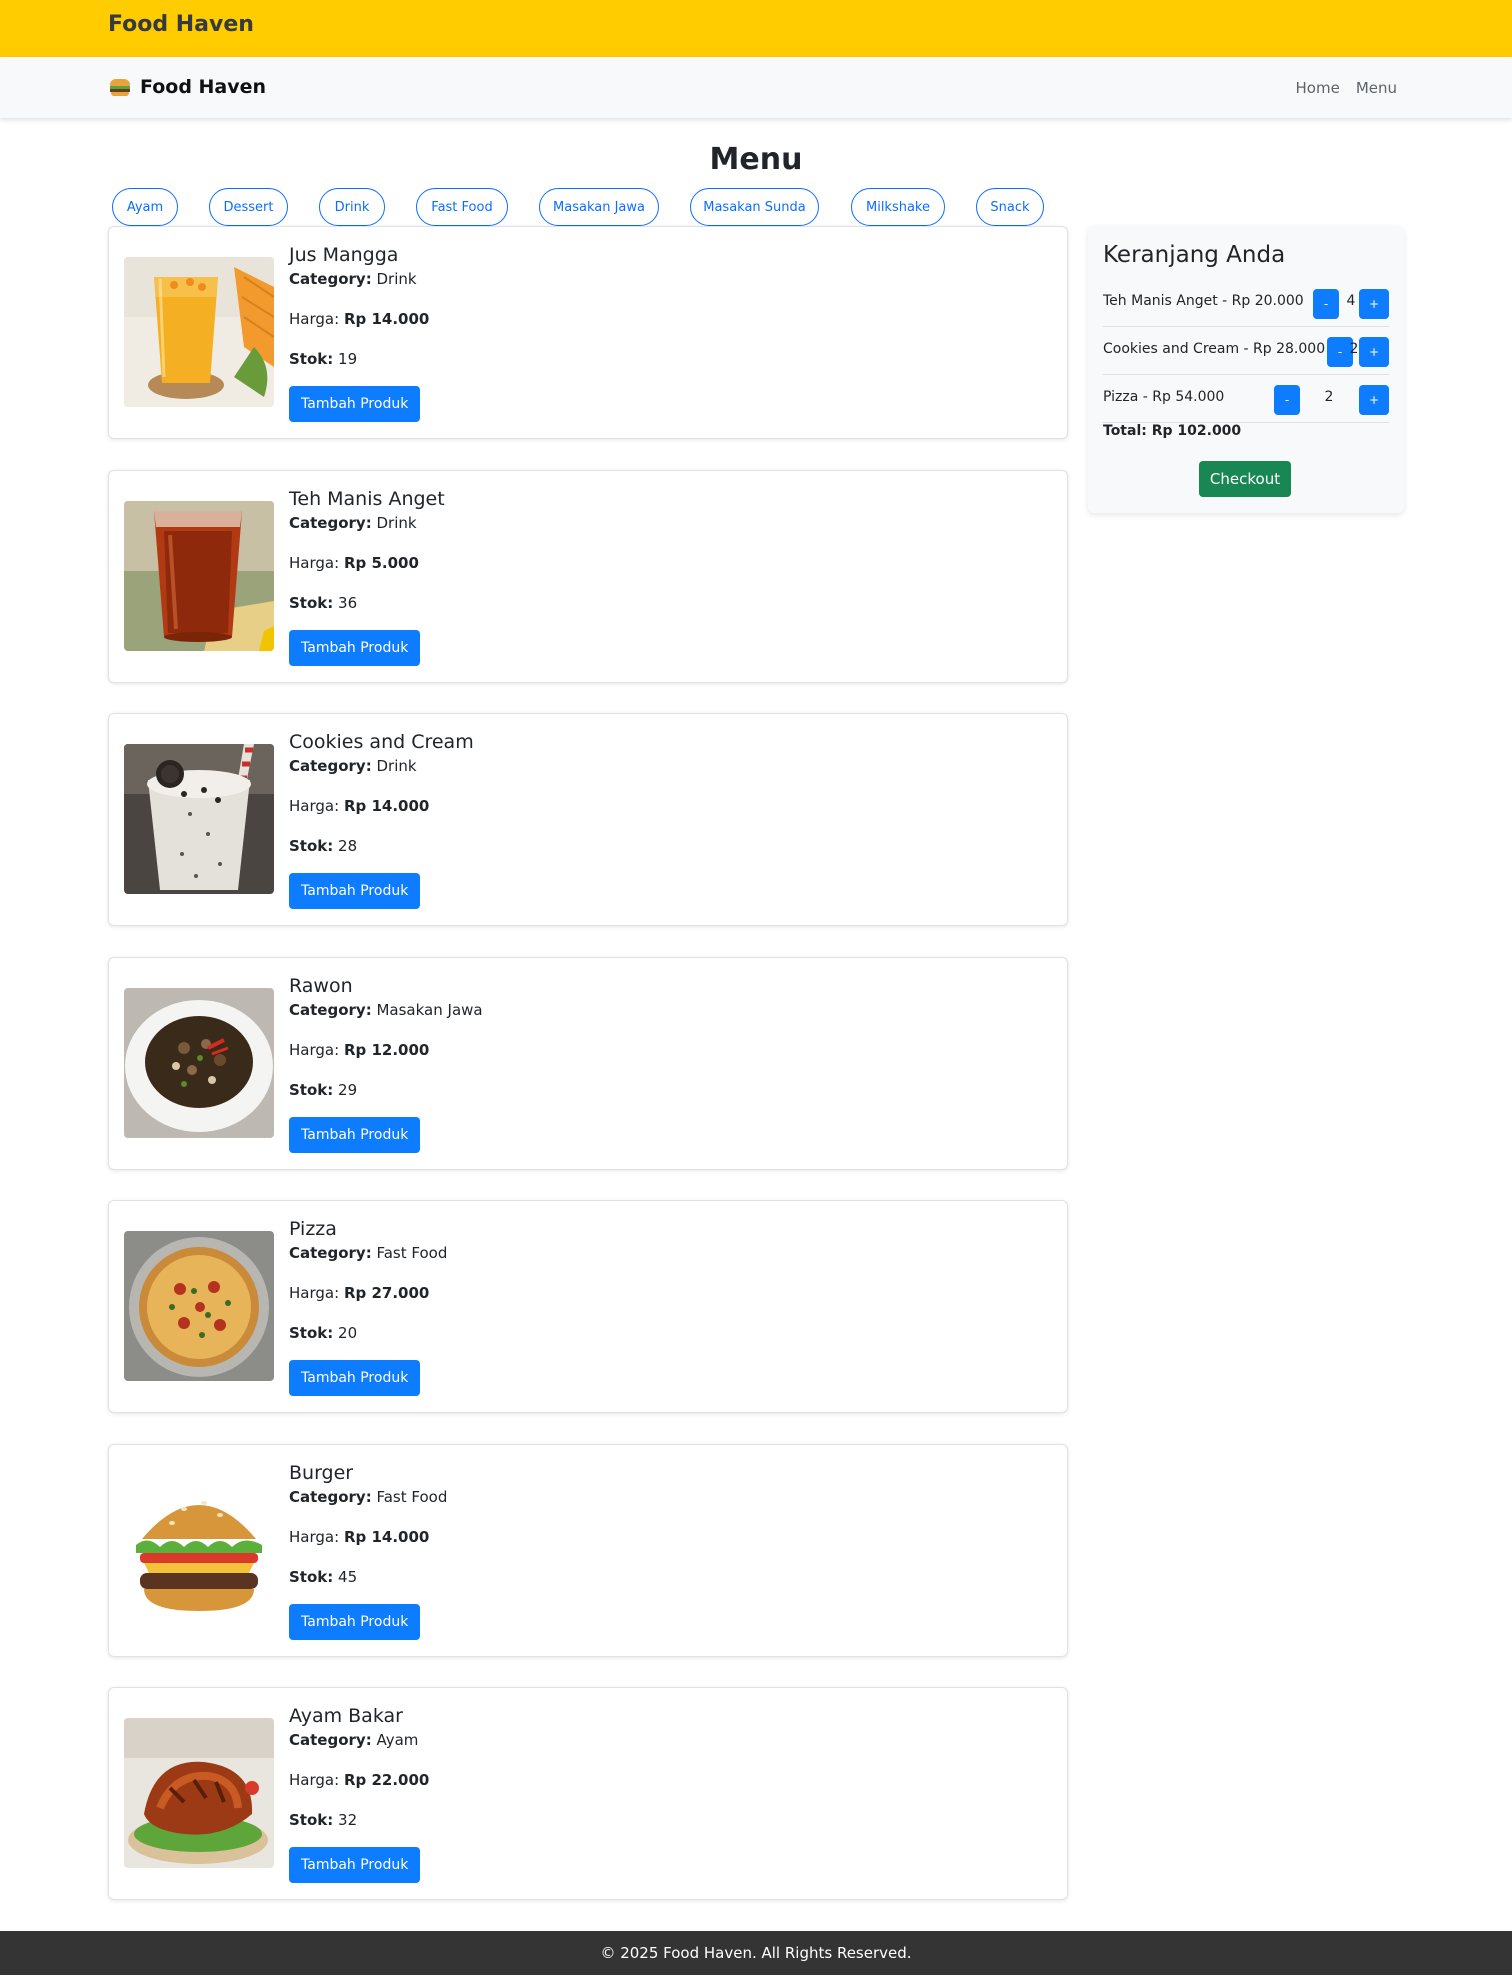 The image size is (1512, 1975). I want to click on category-button-ayam: Ayam, so click(145, 207).